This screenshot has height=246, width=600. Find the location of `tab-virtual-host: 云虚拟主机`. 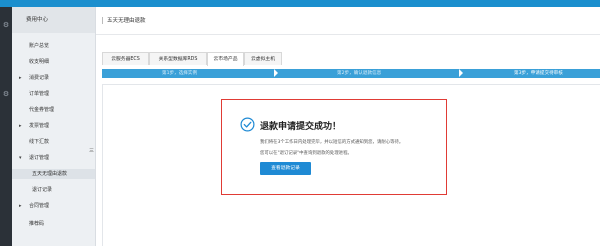

tab-virtual-host: 云虚拟主机 is located at coordinates (263, 58).